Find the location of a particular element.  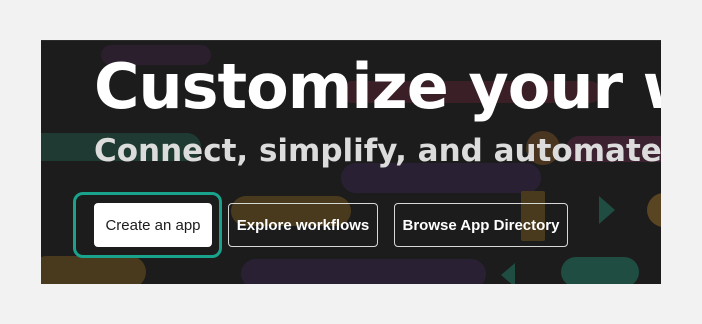

decor-pill-teal-bottom is located at coordinates (600, 270).